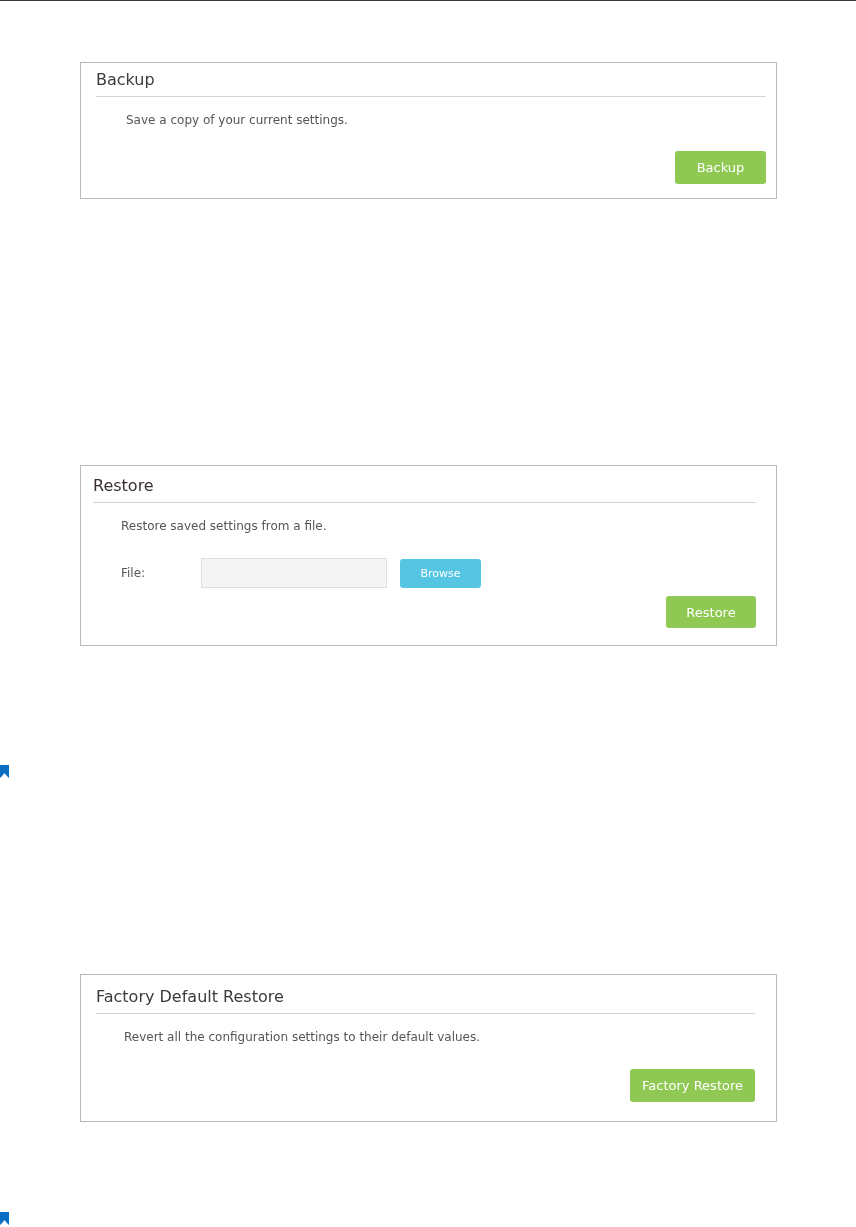 The height and width of the screenshot is (1227, 856). What do you see at coordinates (302, 1037) in the screenshot?
I see `panel-description: Revert all the configuration settings to their default values.` at bounding box center [302, 1037].